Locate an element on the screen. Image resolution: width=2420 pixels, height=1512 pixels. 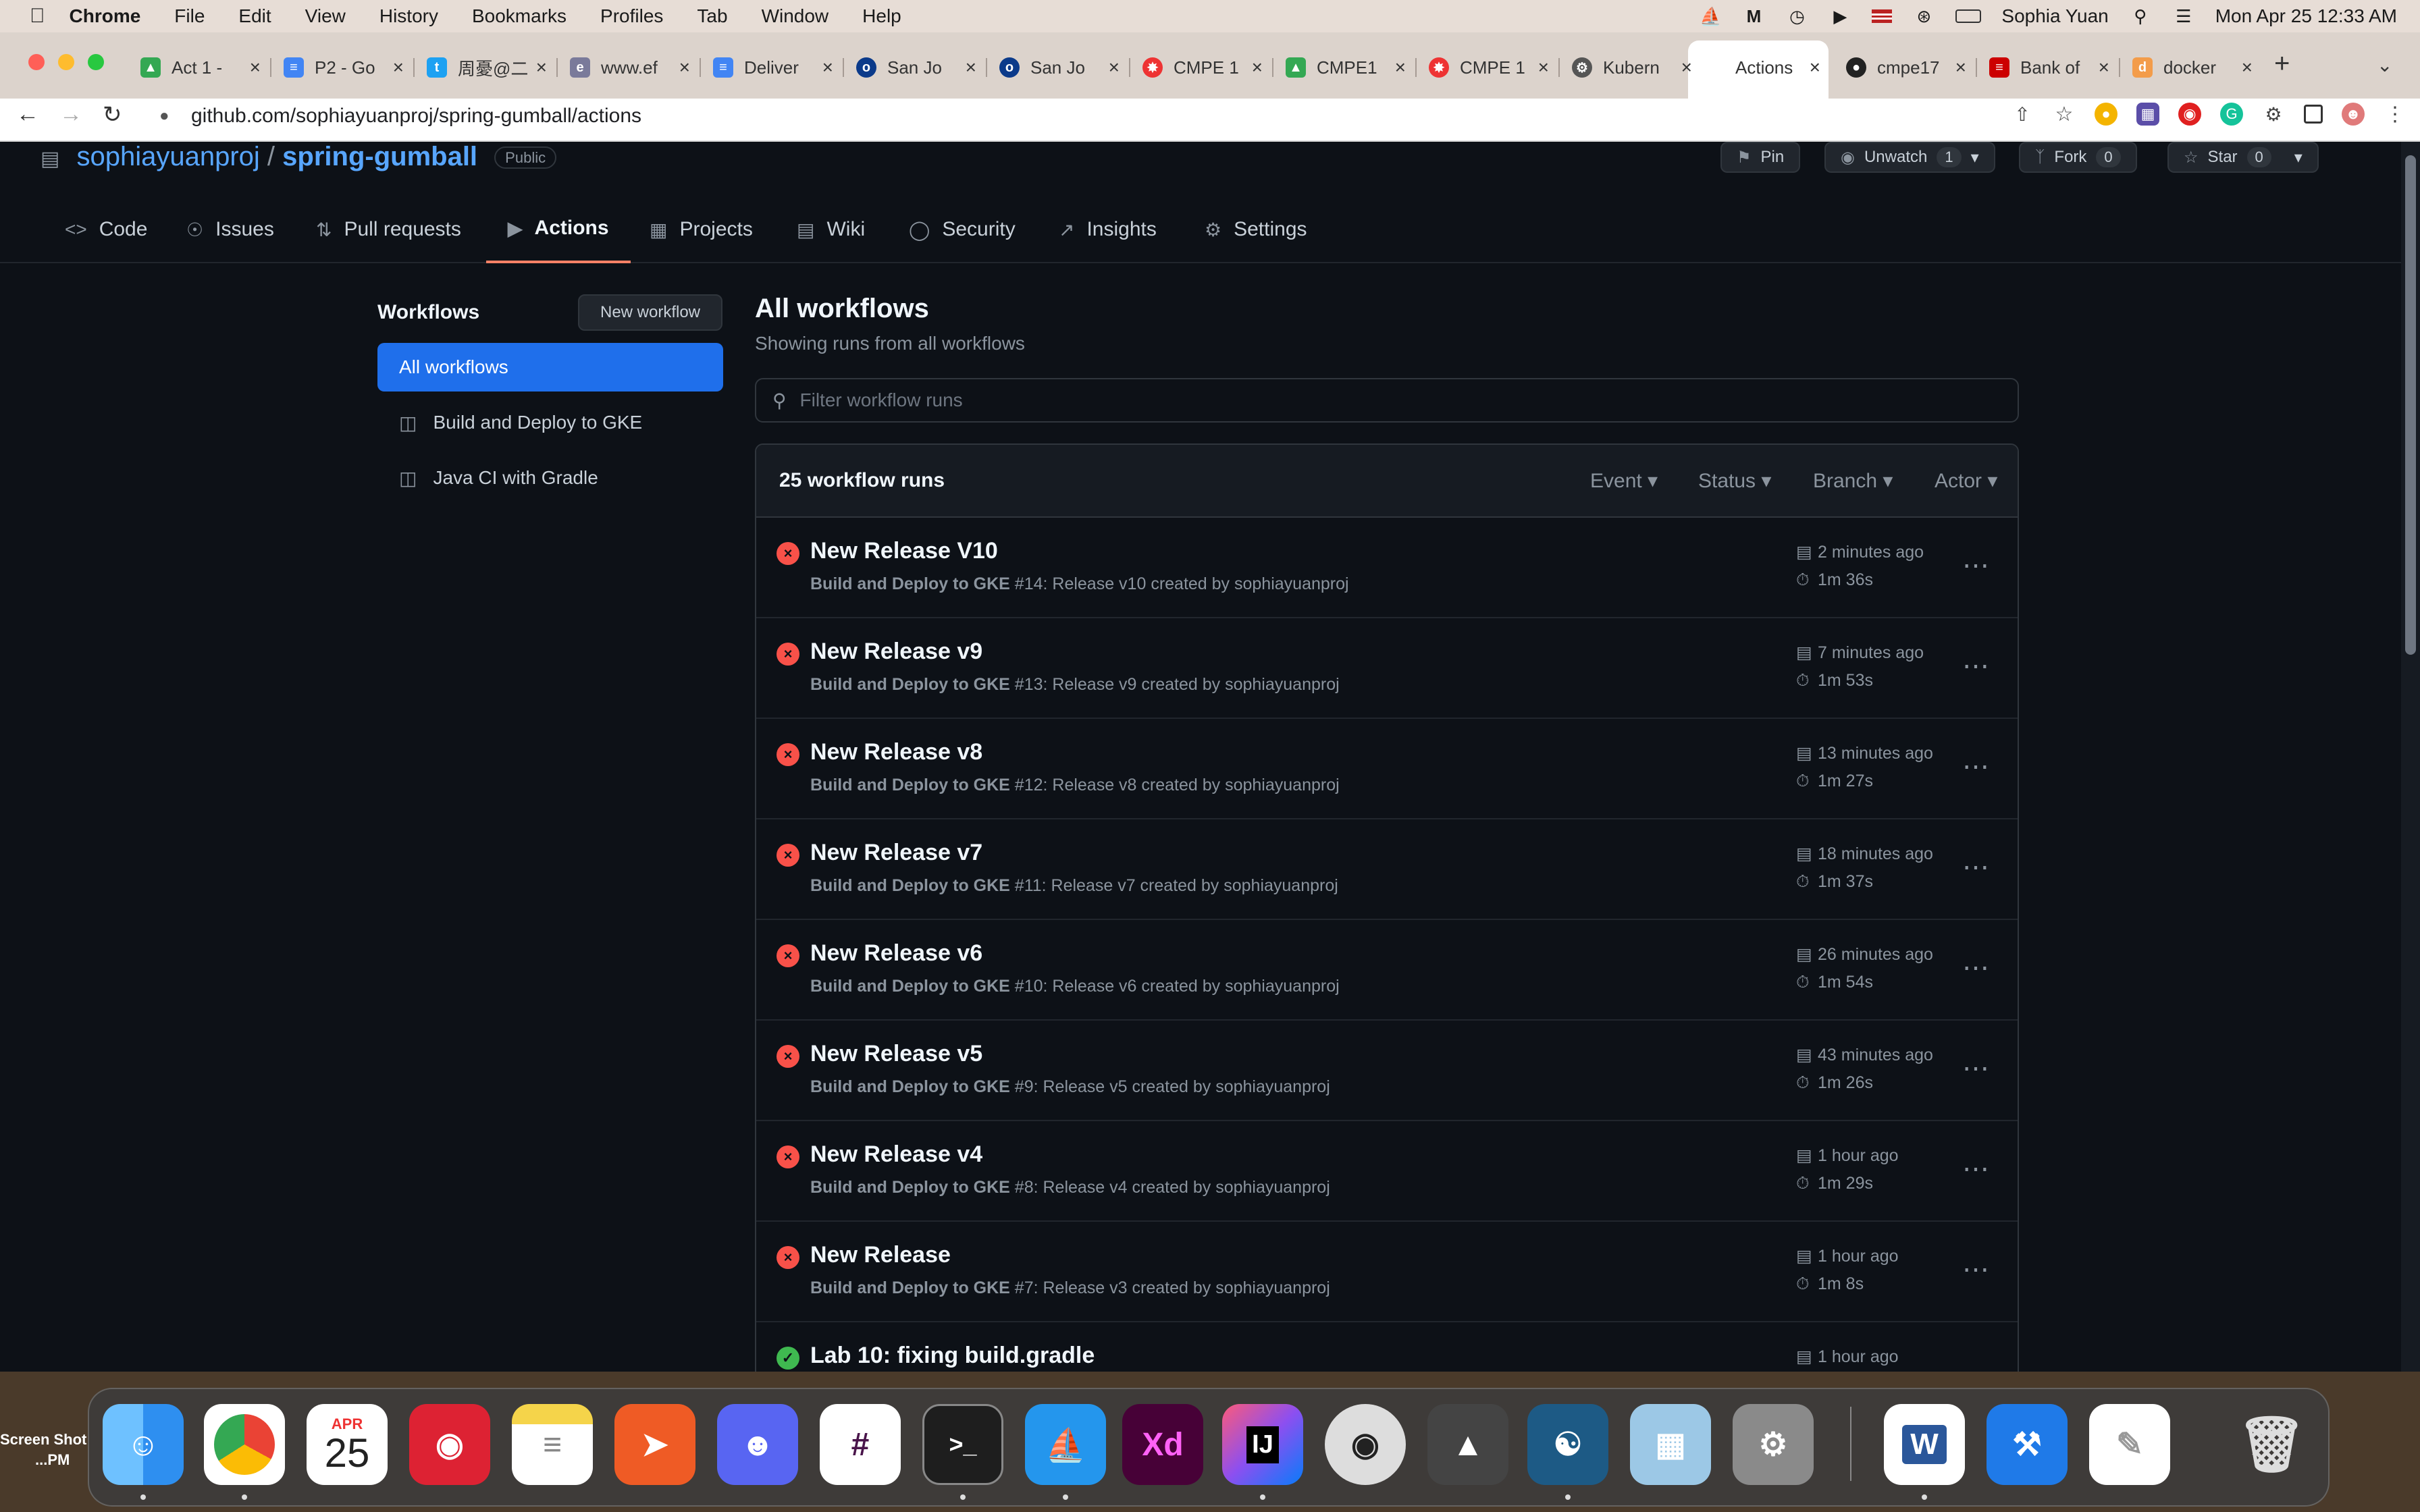
menu-clock: Mon Apr 25 12:33 AM is located at coordinates (2306, 16).